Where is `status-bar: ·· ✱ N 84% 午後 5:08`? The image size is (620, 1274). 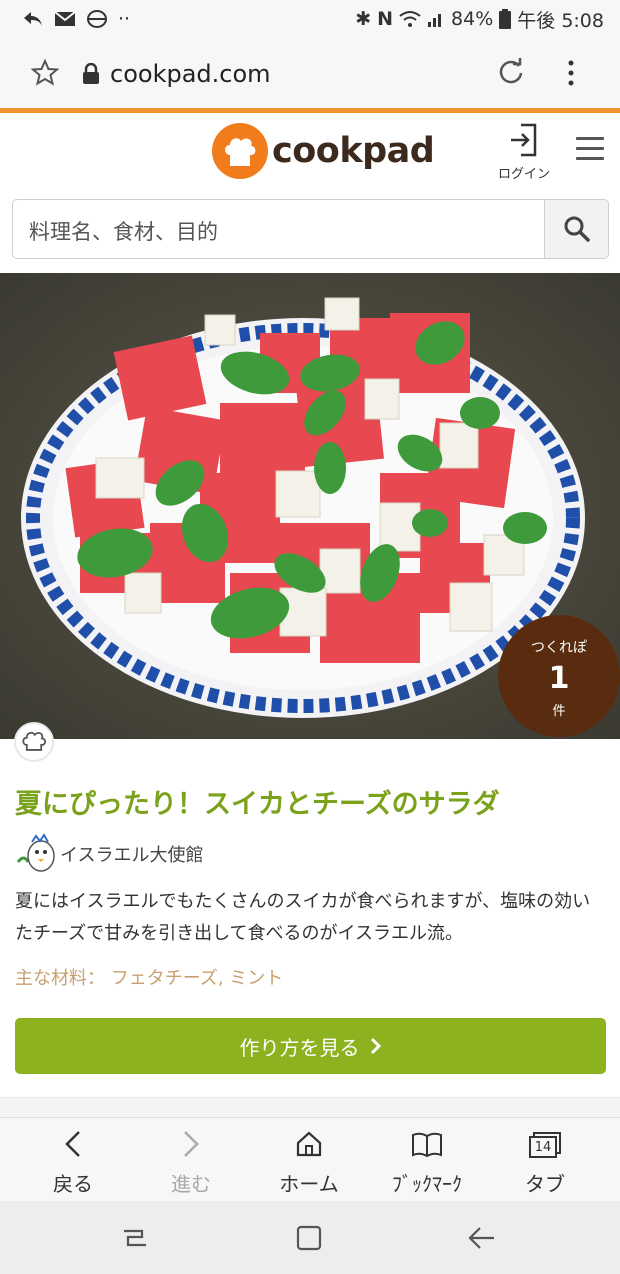 status-bar: ·· ✱ N 84% 午後 5:08 is located at coordinates (310, 19).